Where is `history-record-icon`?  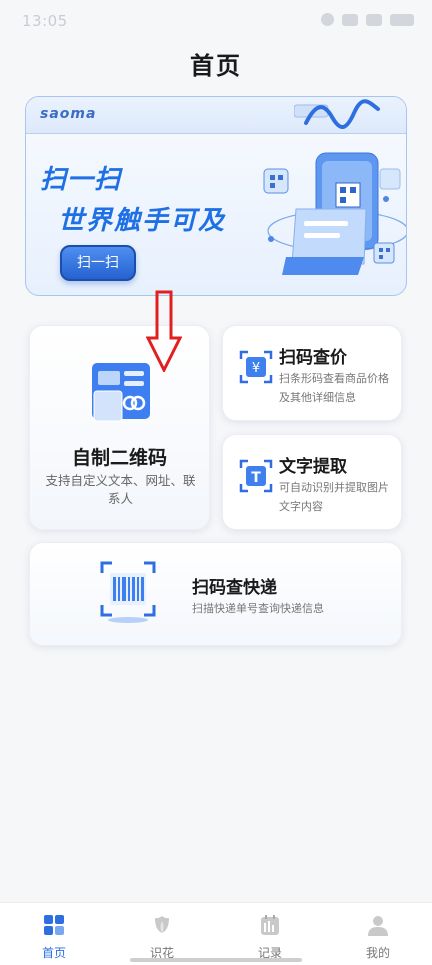 history-record-icon is located at coordinates (270, 925).